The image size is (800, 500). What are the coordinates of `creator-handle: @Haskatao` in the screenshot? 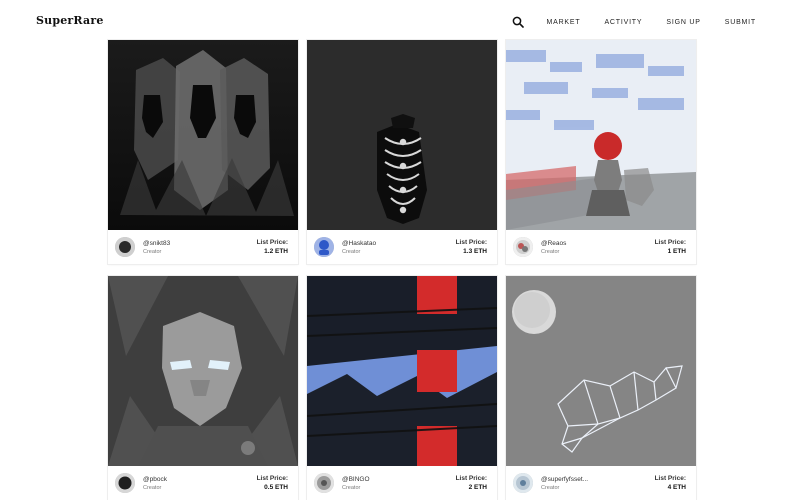 It's located at (359, 243).